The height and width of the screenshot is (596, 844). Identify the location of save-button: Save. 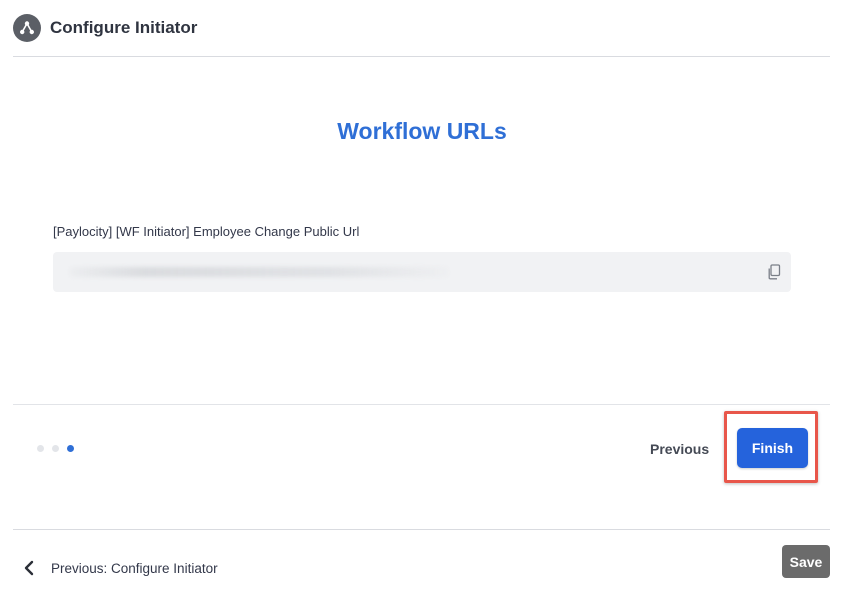
(806, 561).